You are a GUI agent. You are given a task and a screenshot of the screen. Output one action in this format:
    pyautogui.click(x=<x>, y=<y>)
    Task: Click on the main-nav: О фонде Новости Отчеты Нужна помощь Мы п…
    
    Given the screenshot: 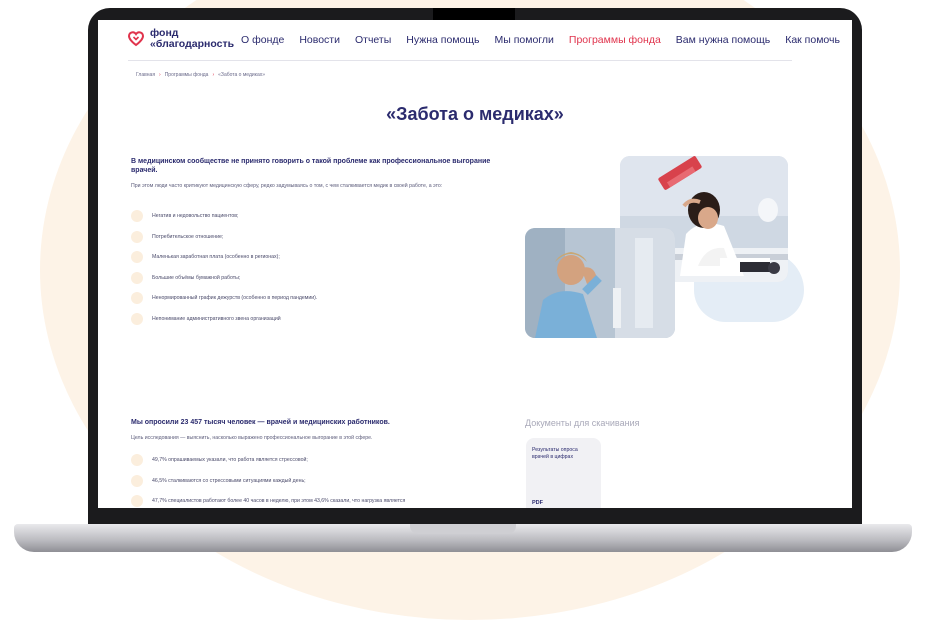 What is the action you would take?
    pyautogui.click(x=546, y=40)
    